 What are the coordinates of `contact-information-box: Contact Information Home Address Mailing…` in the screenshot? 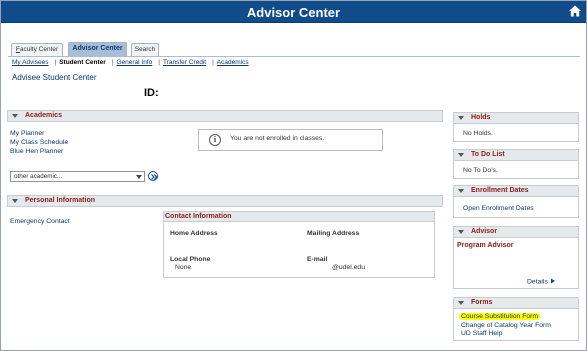 It's located at (299, 244).